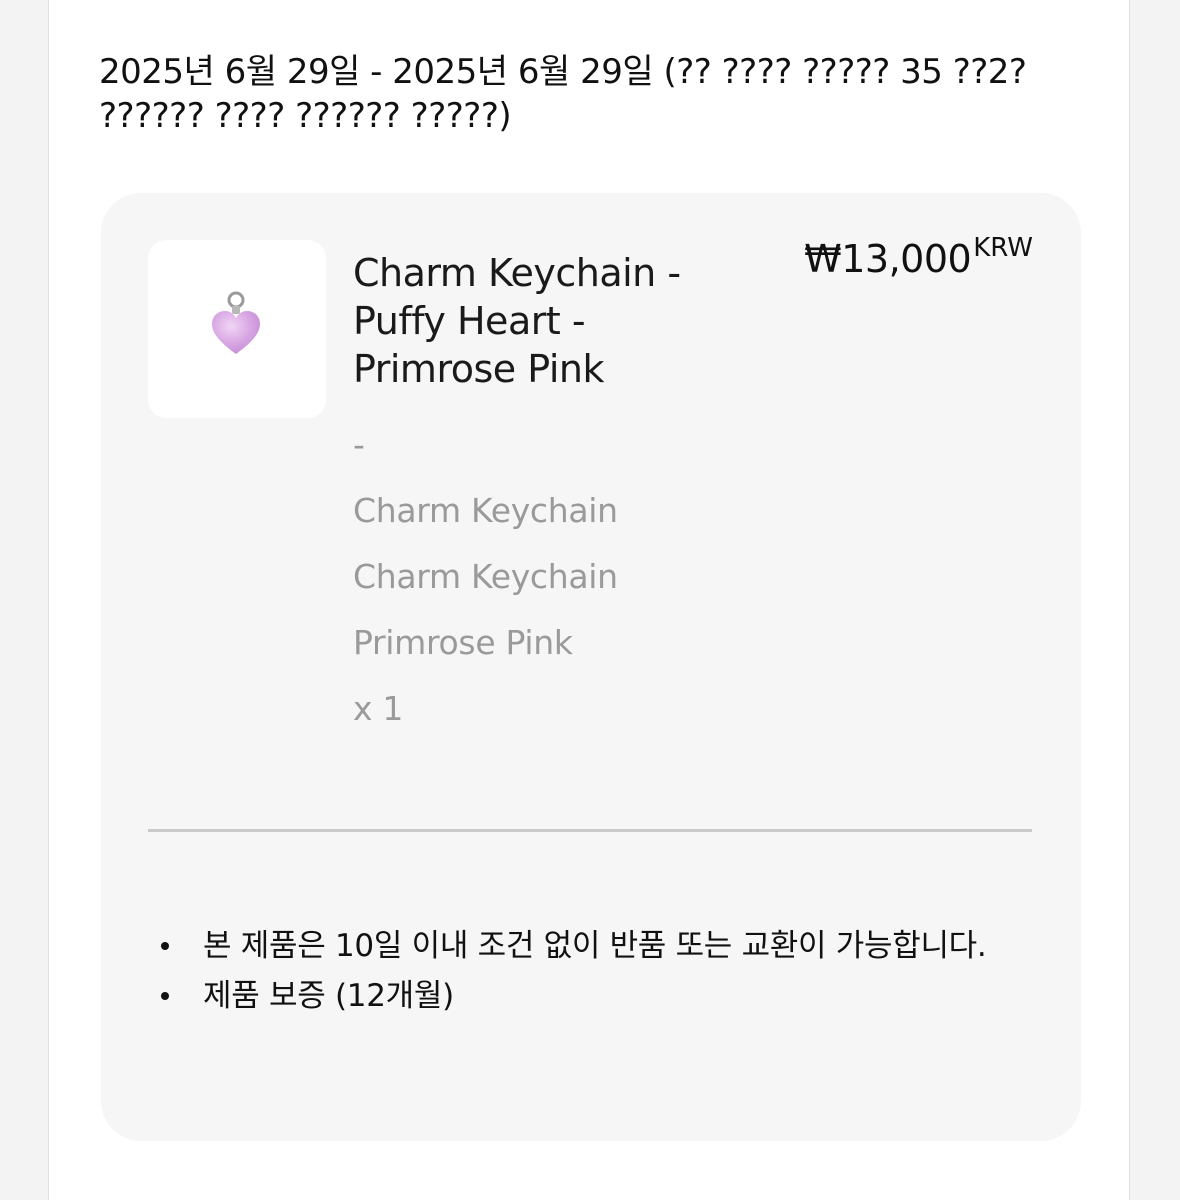 The image size is (1180, 1200). I want to click on policy-note-return: 본 제품은 10일 이내 조건 없이 반품 또는 교환이 가능합니다., so click(586, 946).